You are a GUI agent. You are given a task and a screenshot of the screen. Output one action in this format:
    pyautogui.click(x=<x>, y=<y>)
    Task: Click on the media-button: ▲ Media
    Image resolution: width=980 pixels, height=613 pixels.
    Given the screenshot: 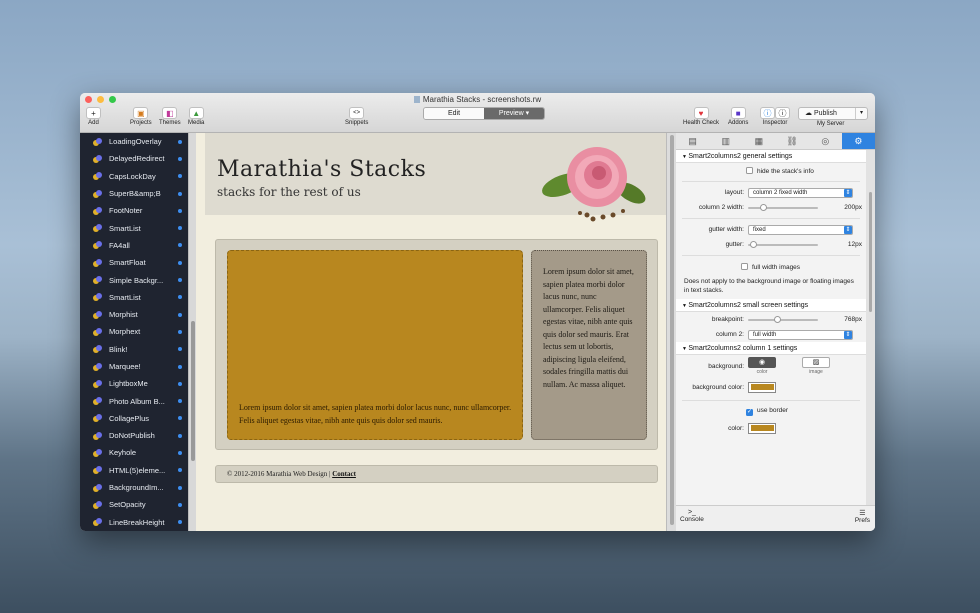 What is the action you would take?
    pyautogui.click(x=196, y=116)
    